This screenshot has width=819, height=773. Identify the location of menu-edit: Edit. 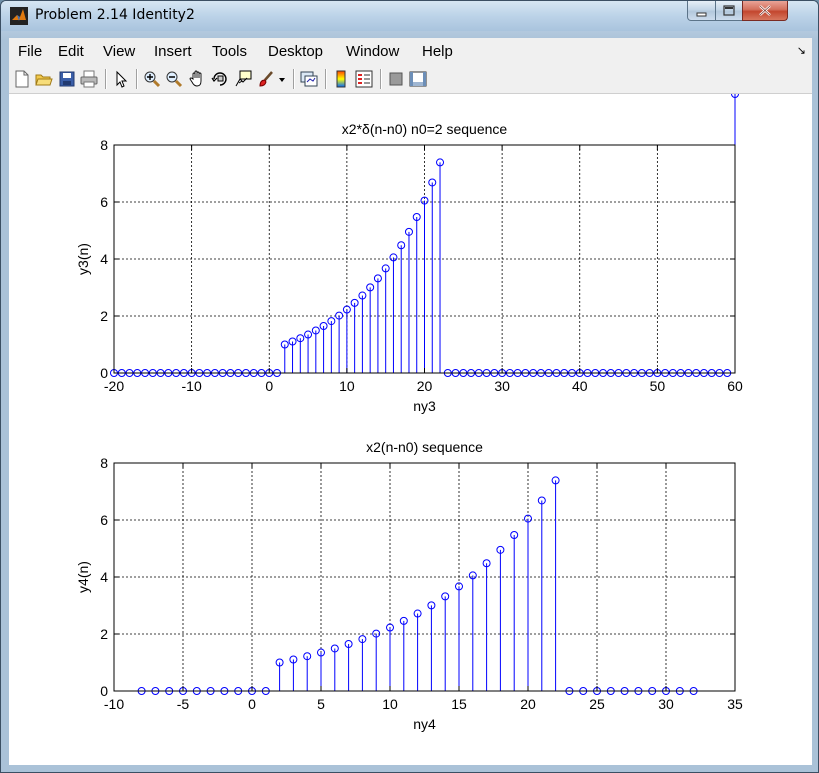
(71, 51).